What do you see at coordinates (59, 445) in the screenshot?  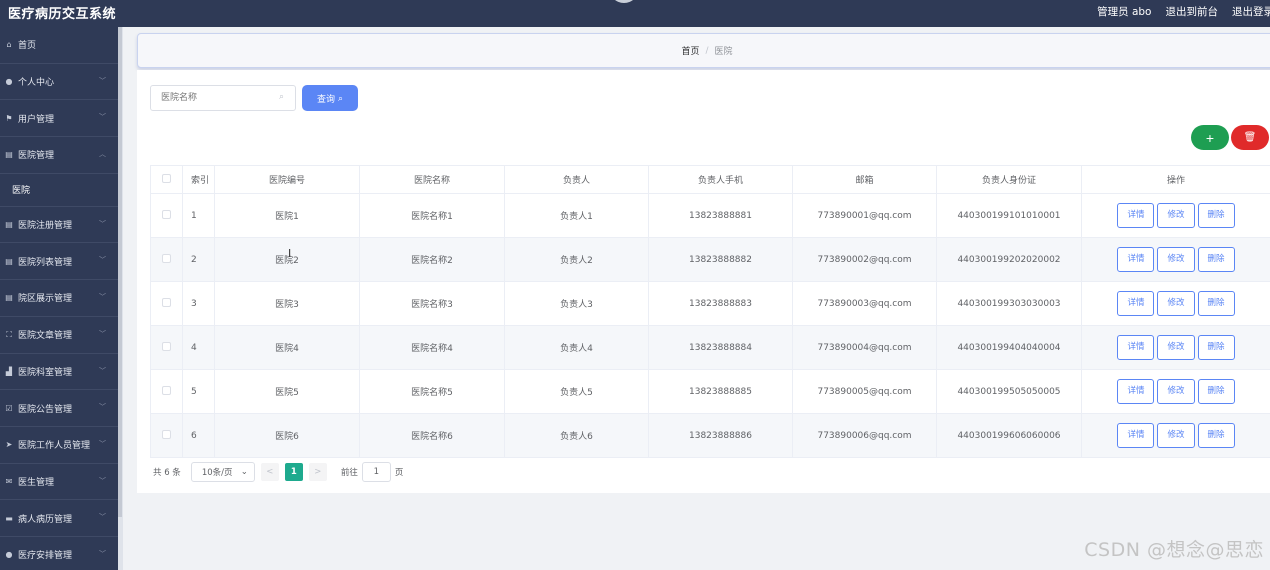 I see `sidebar-item: ➤ 医院工作人员管理 ﹀` at bounding box center [59, 445].